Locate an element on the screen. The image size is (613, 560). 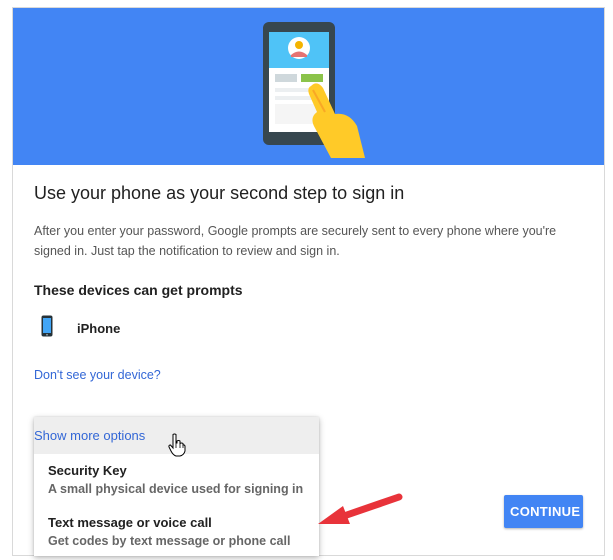
devices-heading: These devices can get prompts is located at coordinates (138, 290).